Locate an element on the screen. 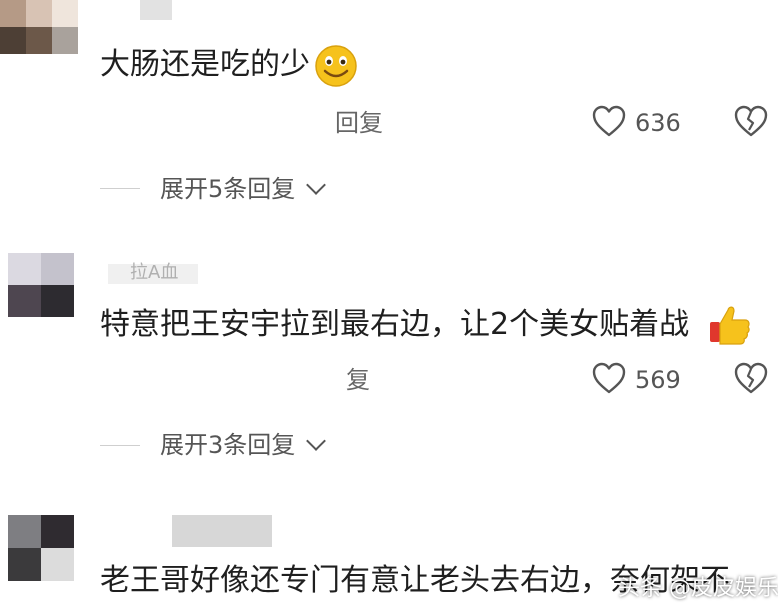 This screenshot has height=615, width=778. like-count: 636 is located at coordinates (658, 123).